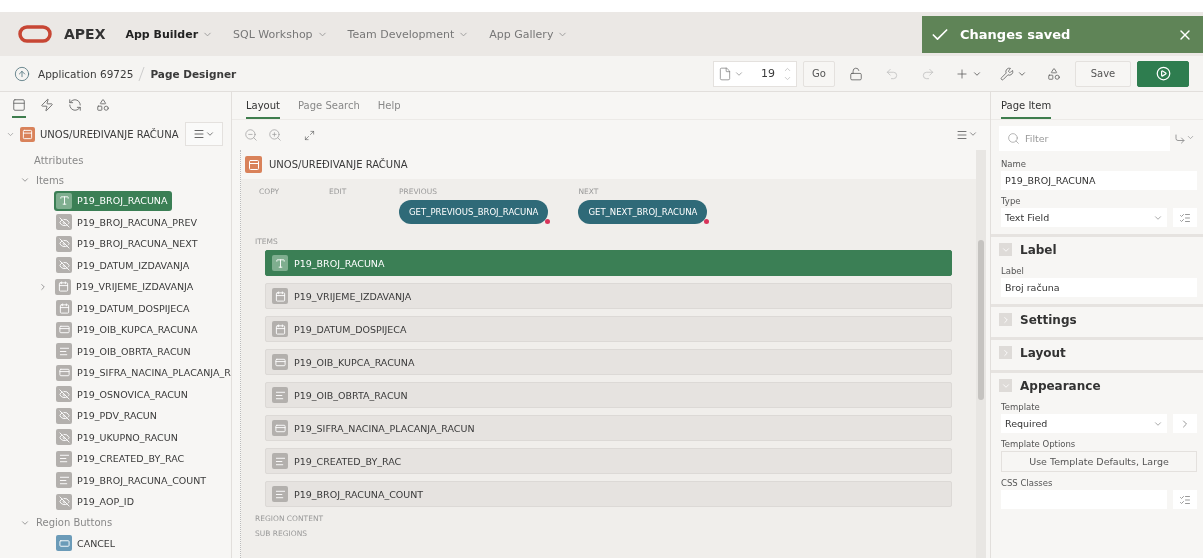 Image resolution: width=1203 pixels, height=558 pixels. I want to click on breadcrumb-link: Application 69725, so click(86, 73).